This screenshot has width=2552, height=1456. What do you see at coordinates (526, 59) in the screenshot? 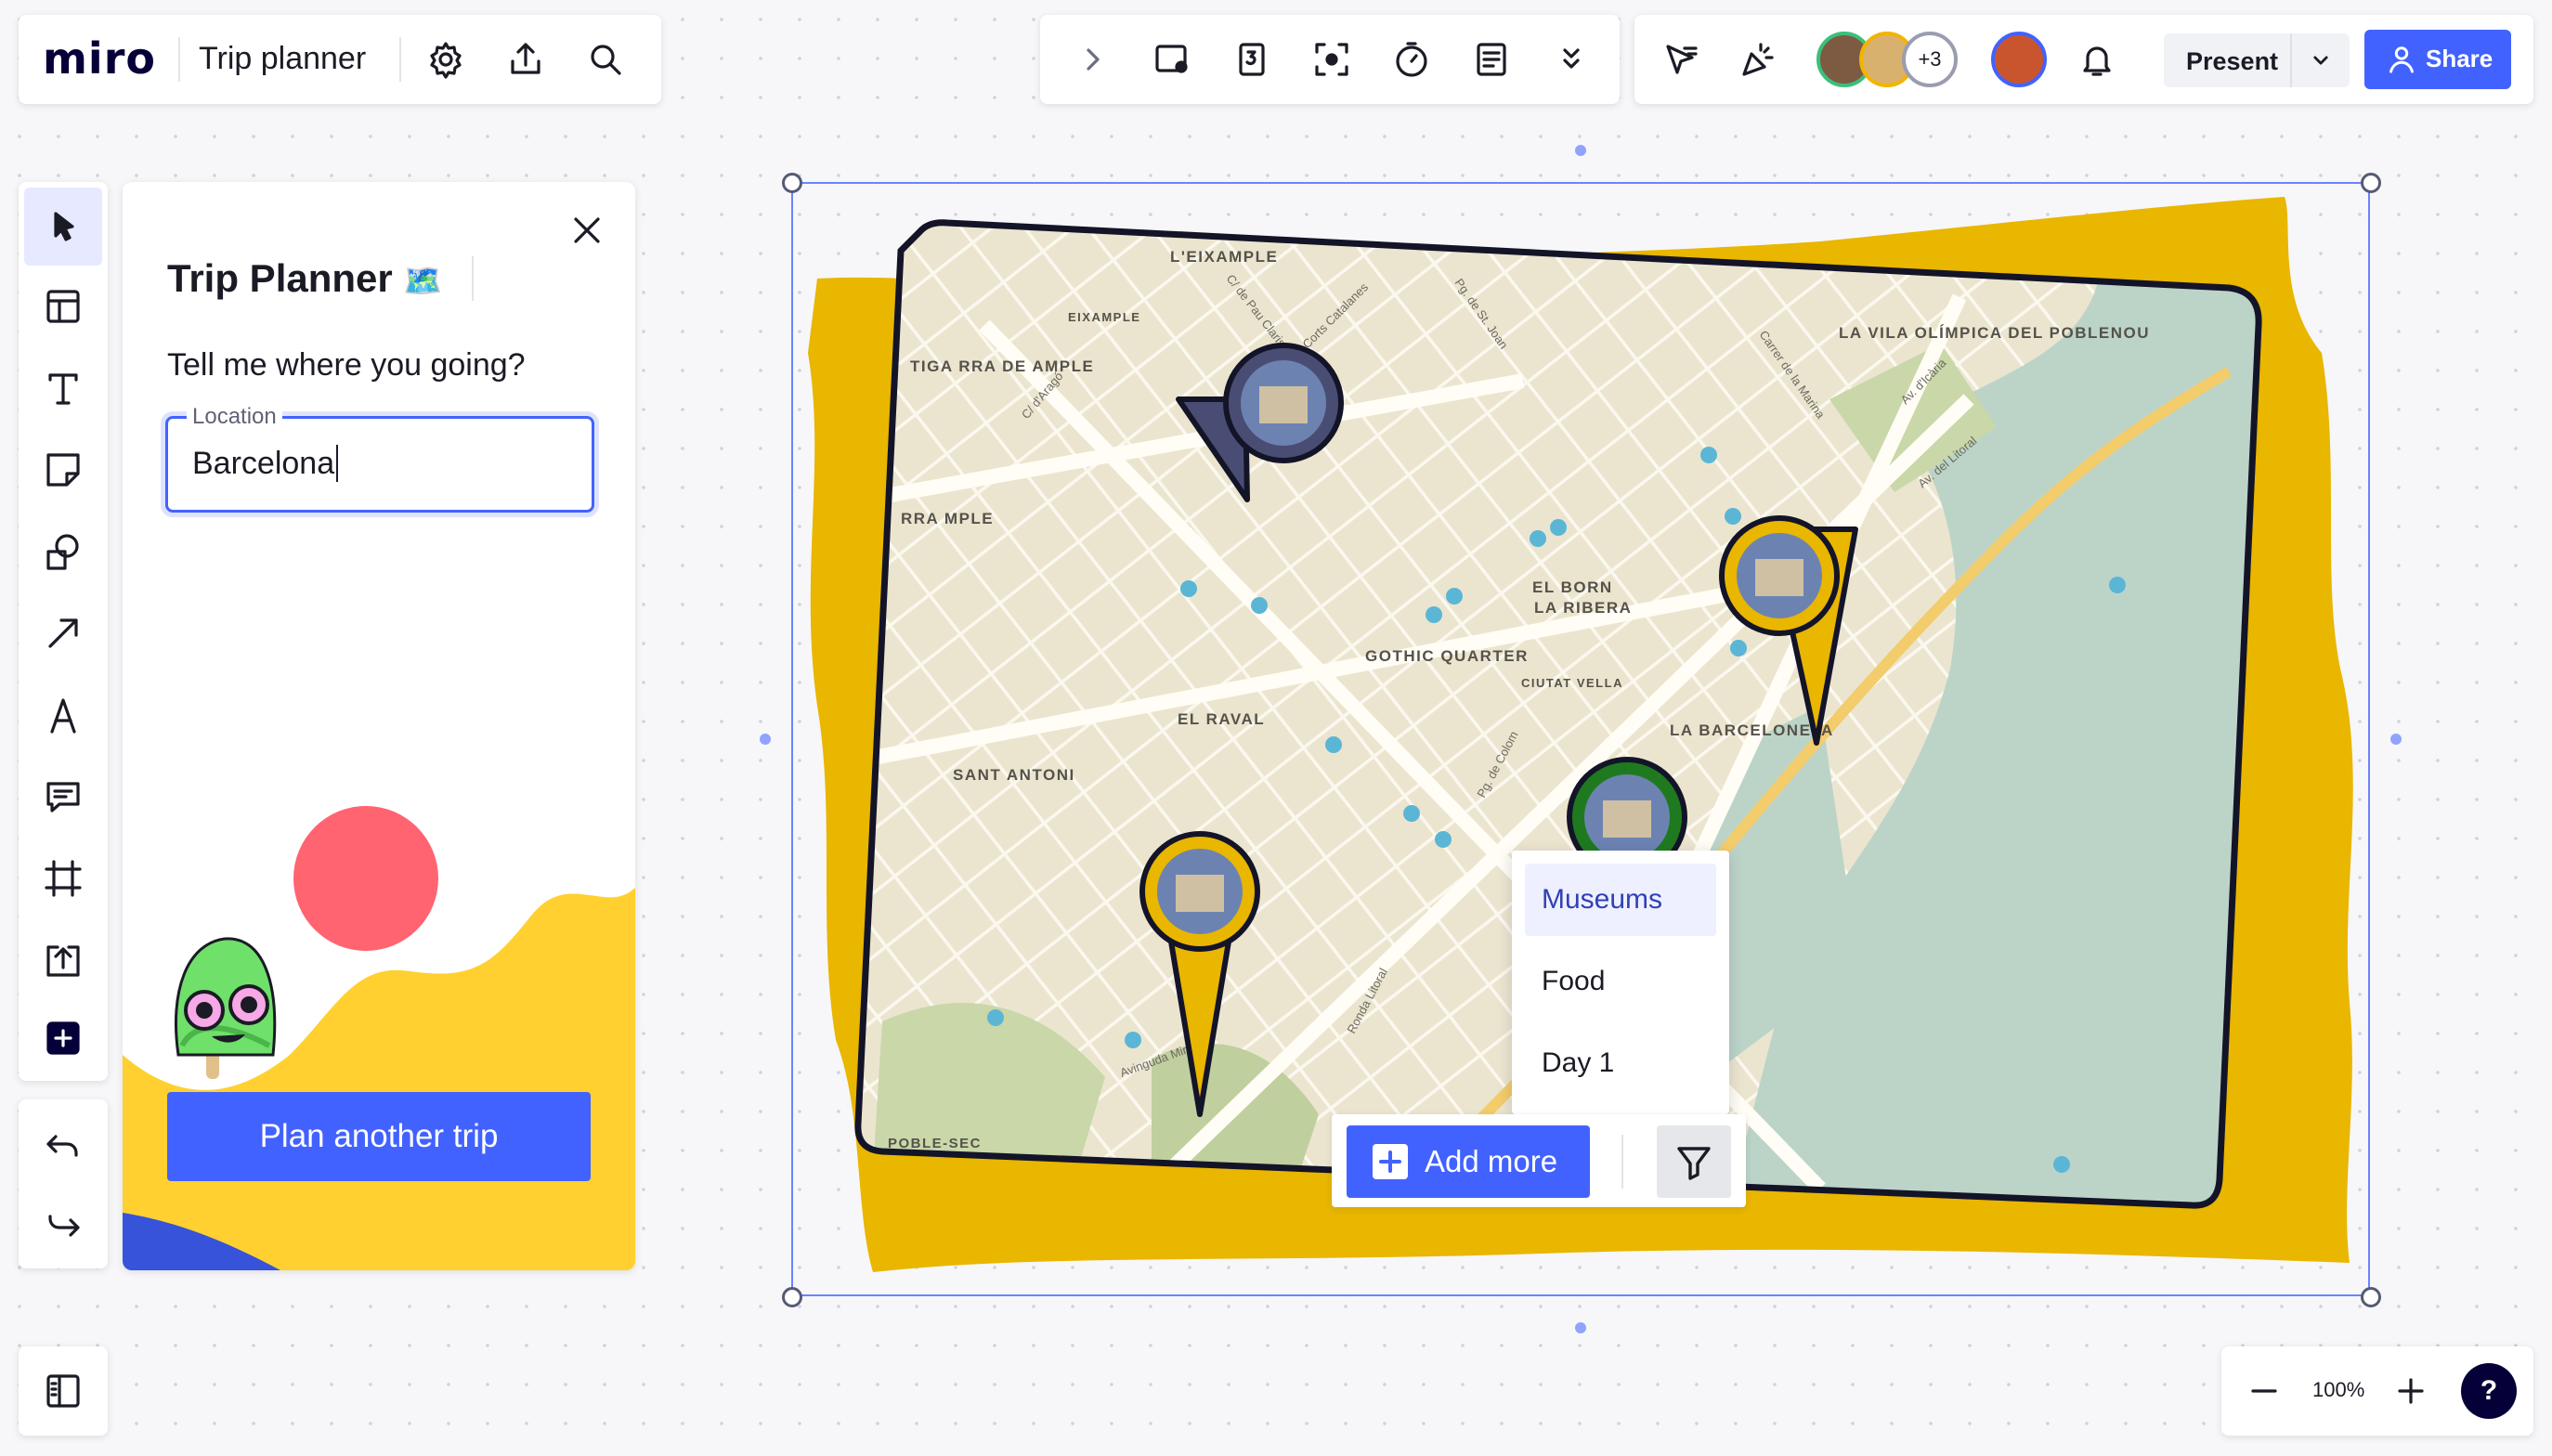
I see `export-upload-icon` at bounding box center [526, 59].